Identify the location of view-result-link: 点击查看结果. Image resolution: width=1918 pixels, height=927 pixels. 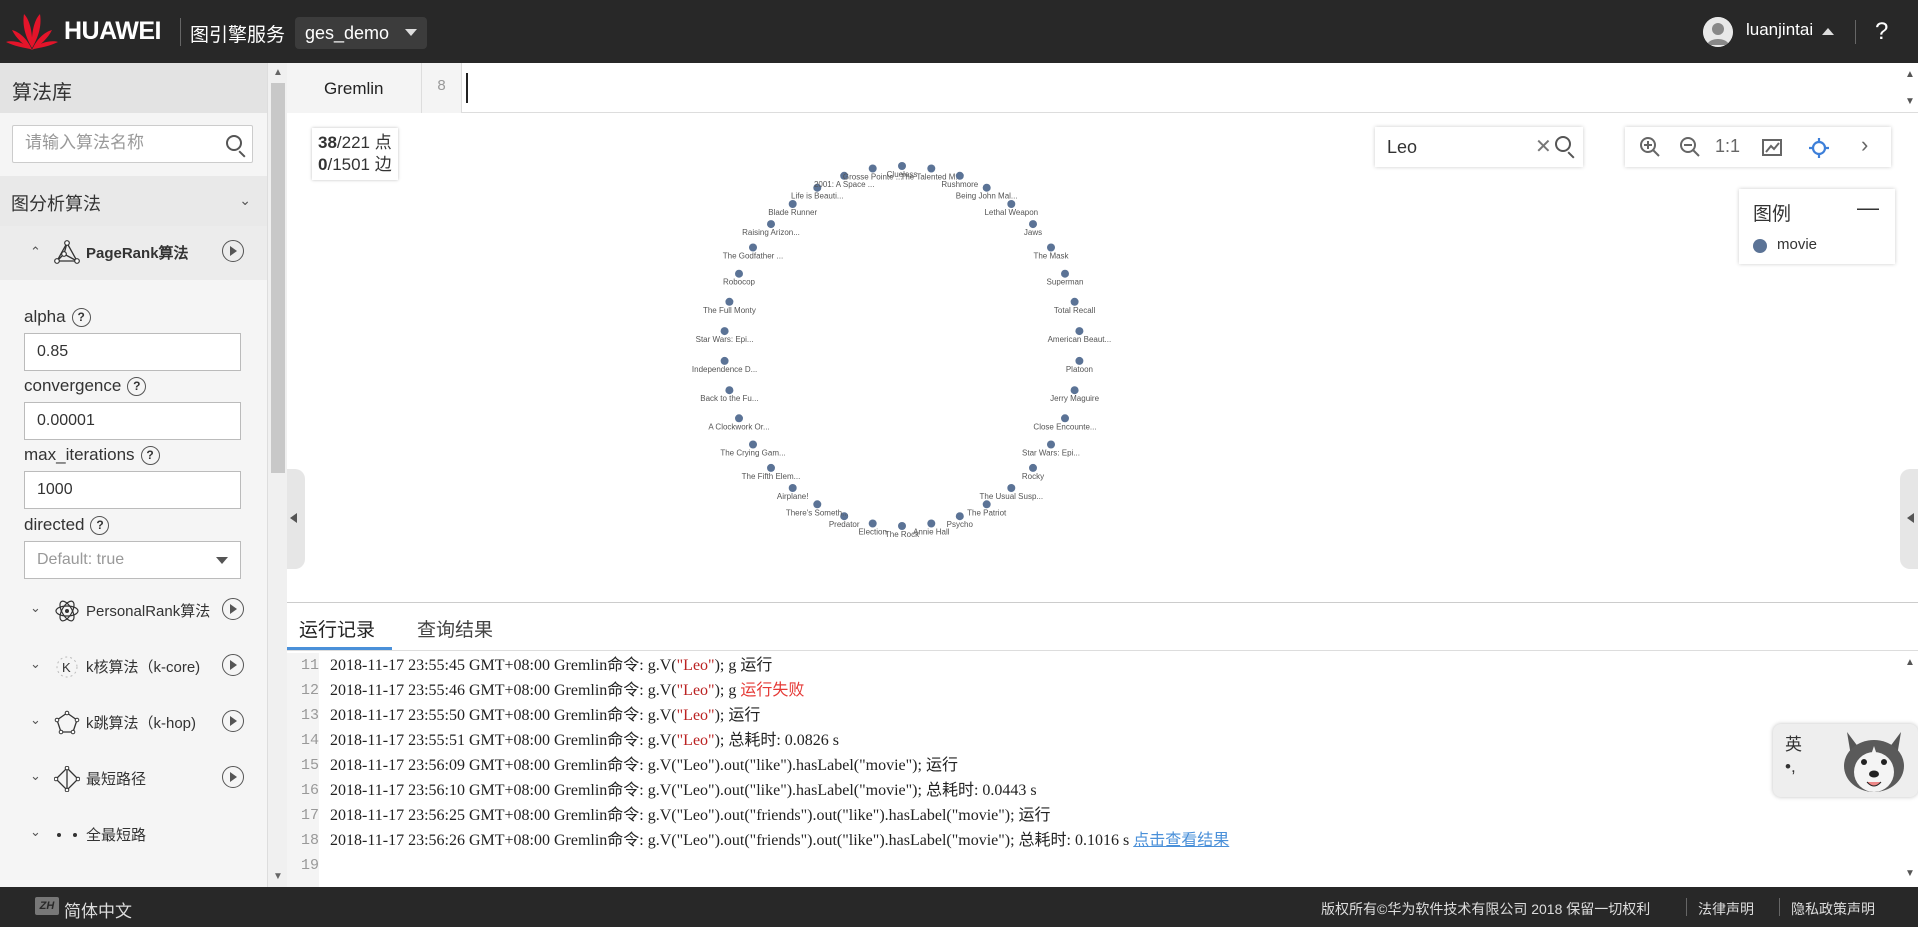
(1181, 840).